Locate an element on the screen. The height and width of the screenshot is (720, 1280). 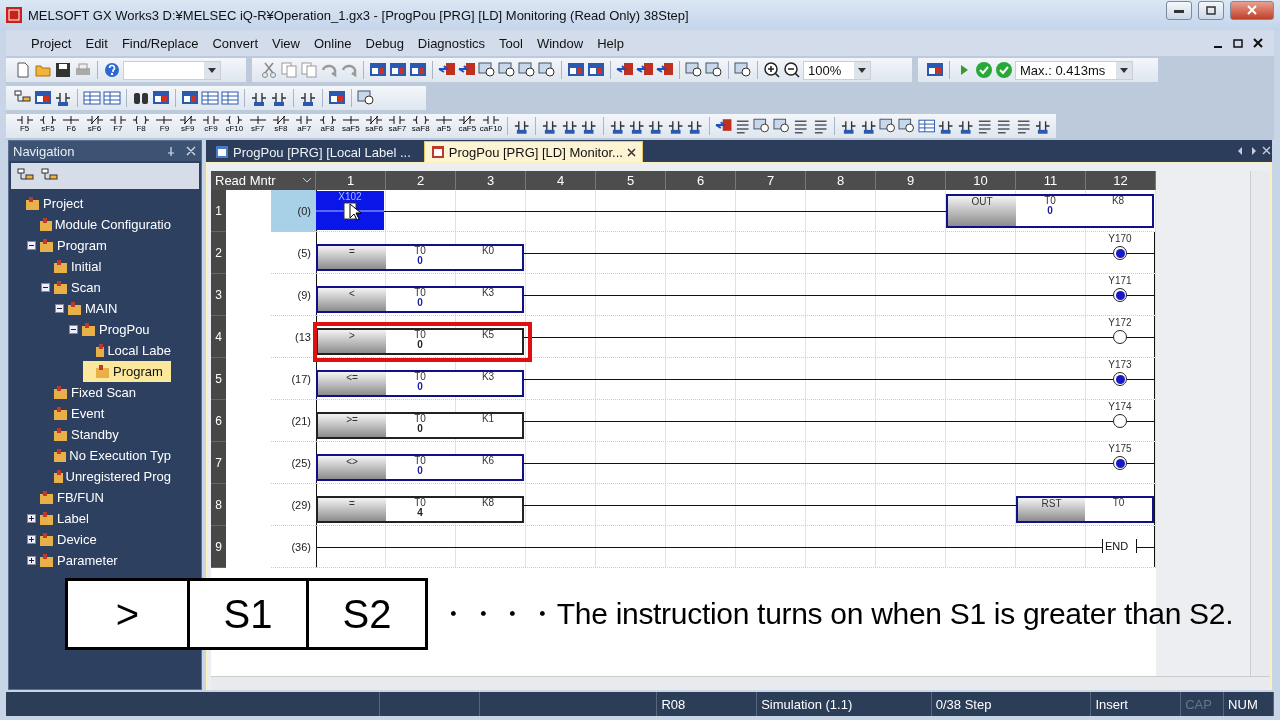
menu-item: Diagnostics is located at coordinates (451, 43).